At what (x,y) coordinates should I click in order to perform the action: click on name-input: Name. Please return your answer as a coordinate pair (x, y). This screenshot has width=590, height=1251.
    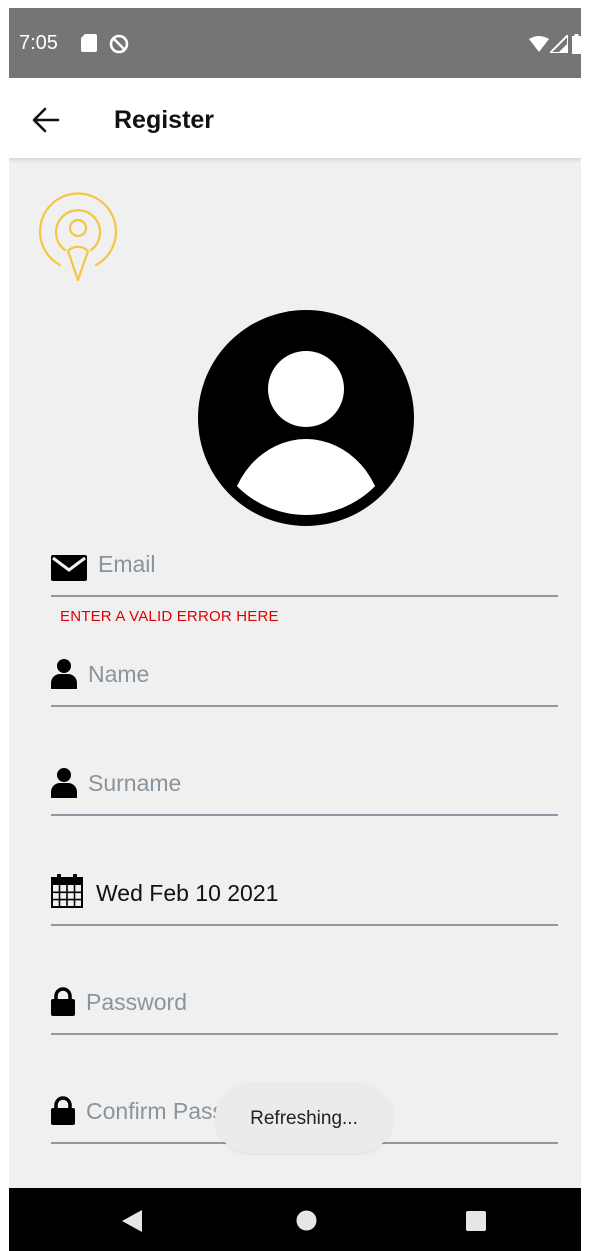
    Looking at the image, I should click on (118, 674).